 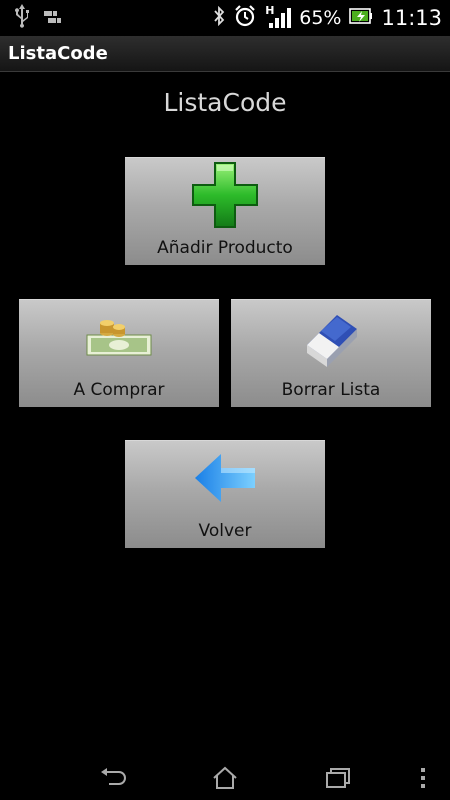 What do you see at coordinates (119, 339) in the screenshot?
I see `money-icon` at bounding box center [119, 339].